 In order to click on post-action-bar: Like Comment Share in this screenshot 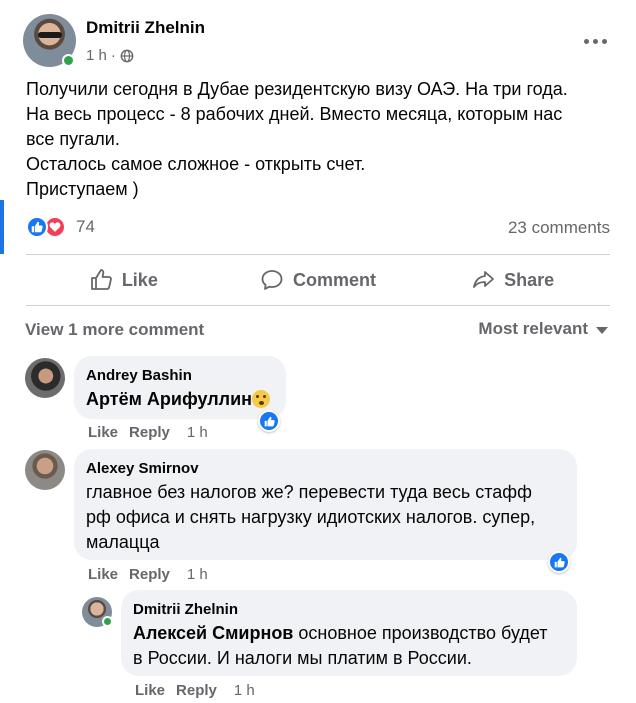, I will do `click(318, 280)`.